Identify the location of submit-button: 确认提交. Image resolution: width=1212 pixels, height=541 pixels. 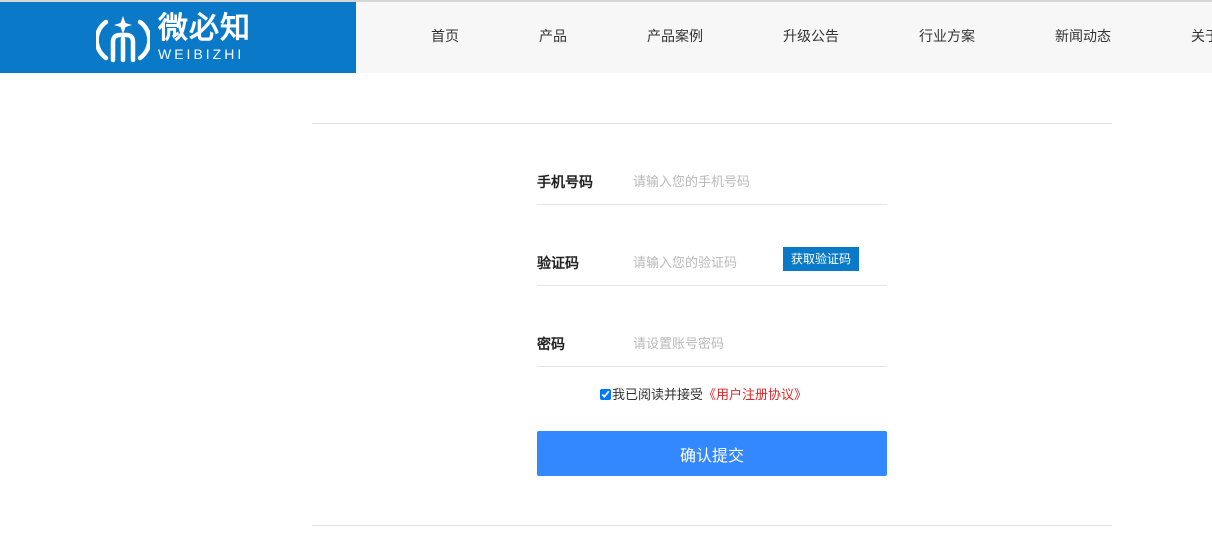
(712, 453).